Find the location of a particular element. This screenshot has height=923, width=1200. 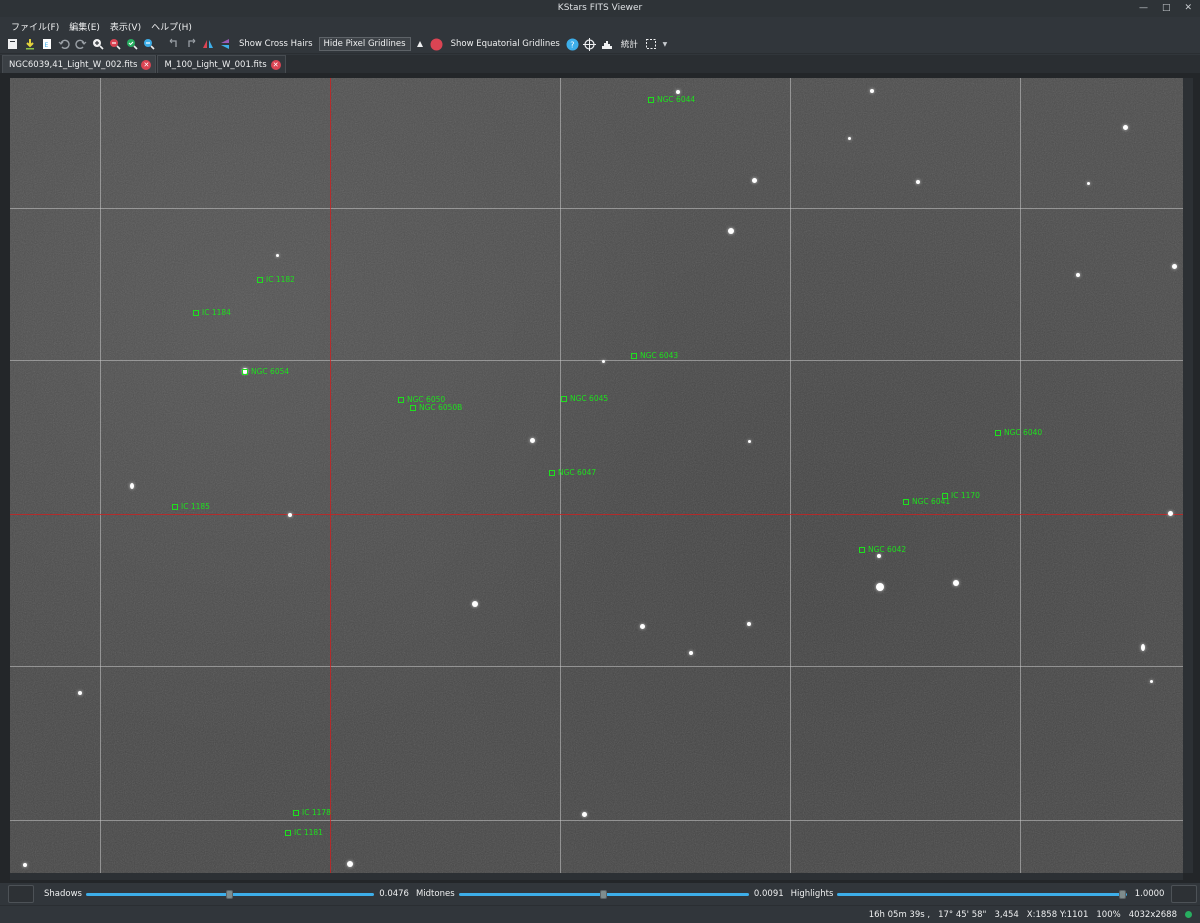

object-marker: IC 1182 is located at coordinates (276, 279).